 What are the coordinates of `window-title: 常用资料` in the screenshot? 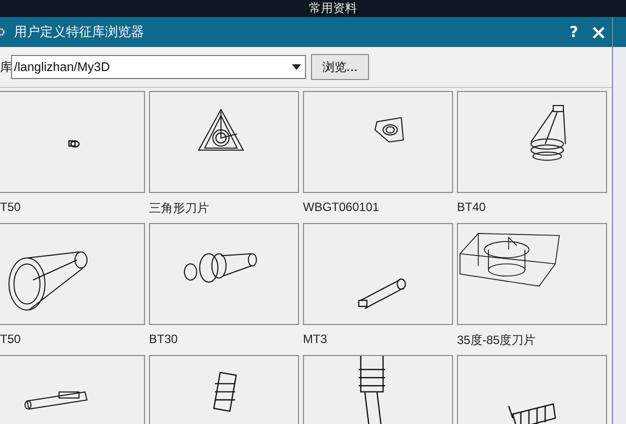 It's located at (333, 8).